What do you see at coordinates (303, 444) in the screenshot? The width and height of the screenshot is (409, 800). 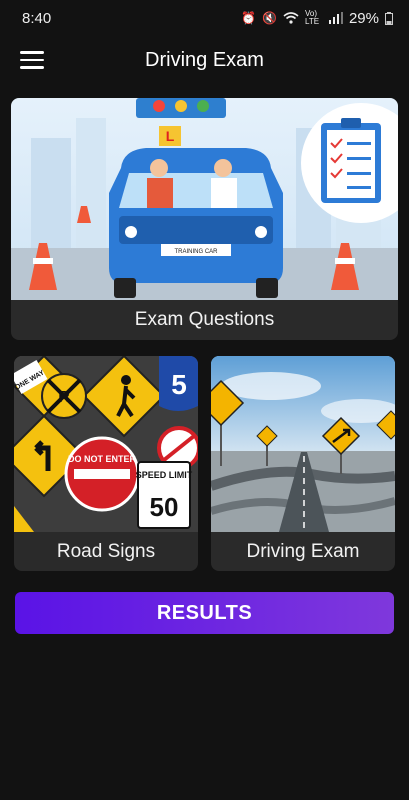 I see `road-photo` at bounding box center [303, 444].